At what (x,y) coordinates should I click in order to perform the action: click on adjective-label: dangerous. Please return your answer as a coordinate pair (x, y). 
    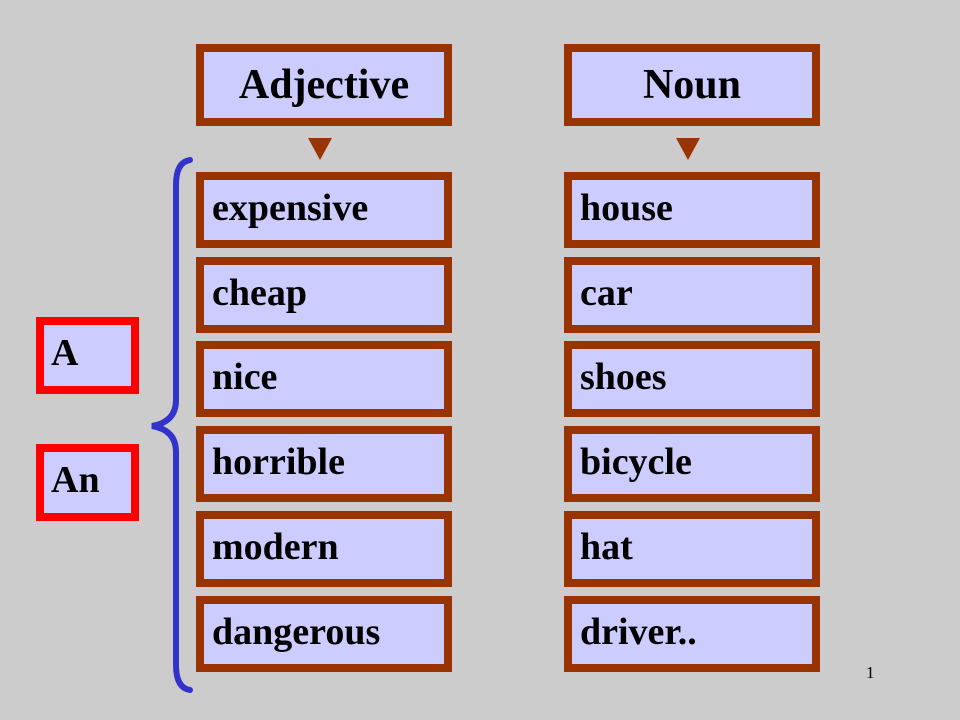
    Looking at the image, I should click on (296, 632).